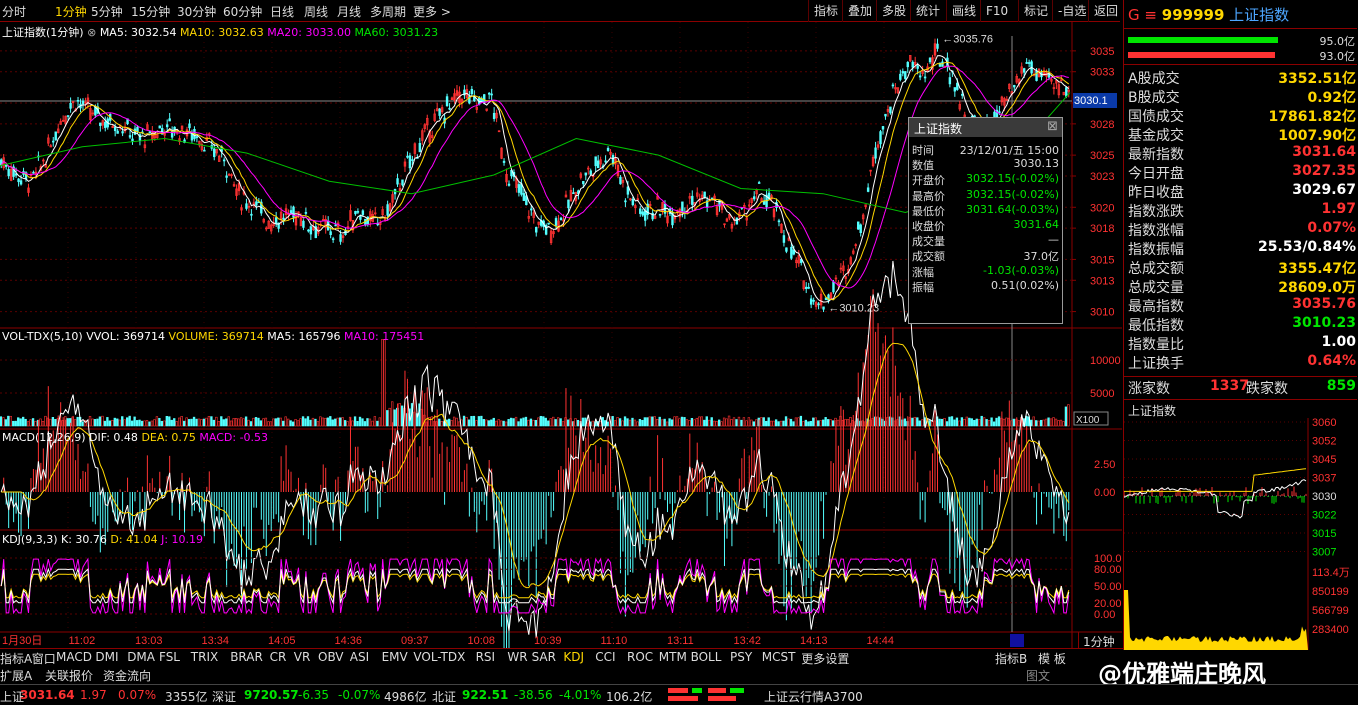  I want to click on period-label: 1分钟, so click(1100, 640).